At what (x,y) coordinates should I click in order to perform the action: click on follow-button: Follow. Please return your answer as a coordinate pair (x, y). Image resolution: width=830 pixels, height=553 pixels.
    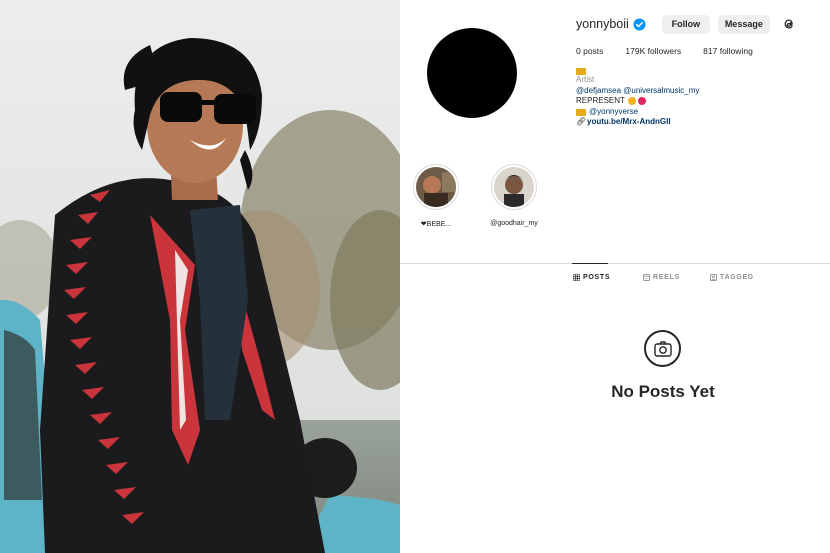
    Looking at the image, I should click on (685, 24).